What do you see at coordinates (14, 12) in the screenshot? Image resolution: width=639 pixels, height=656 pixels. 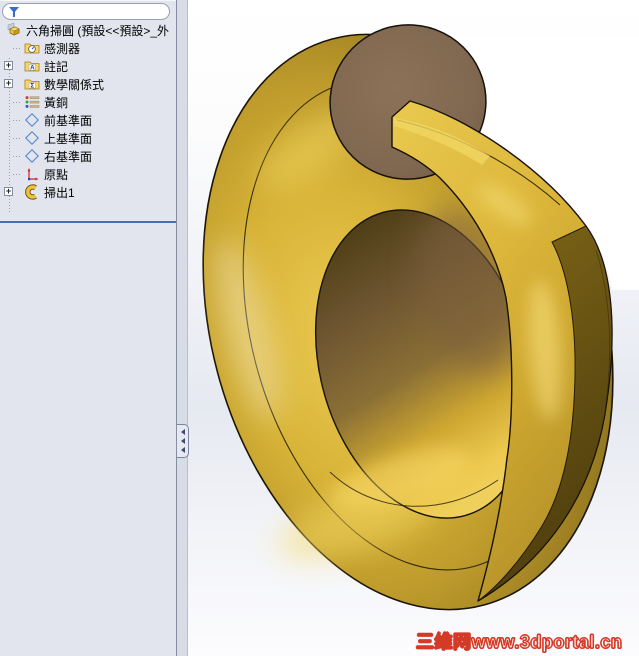 I see `filter-funnel-icon` at bounding box center [14, 12].